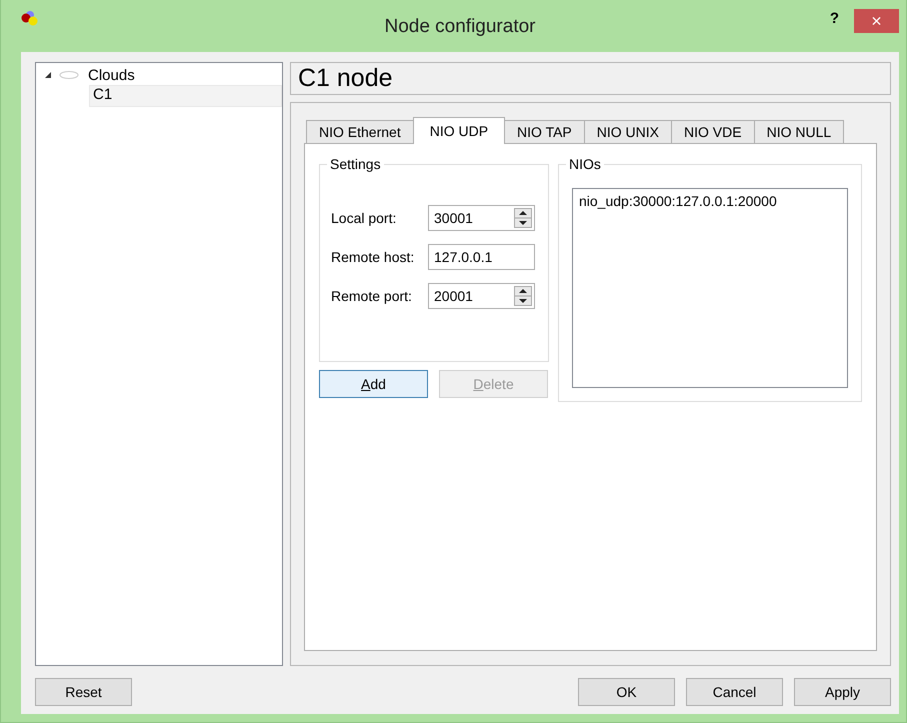 This screenshot has height=723, width=907. Describe the element at coordinates (364, 218) in the screenshot. I see `field-label: Local port:` at that location.